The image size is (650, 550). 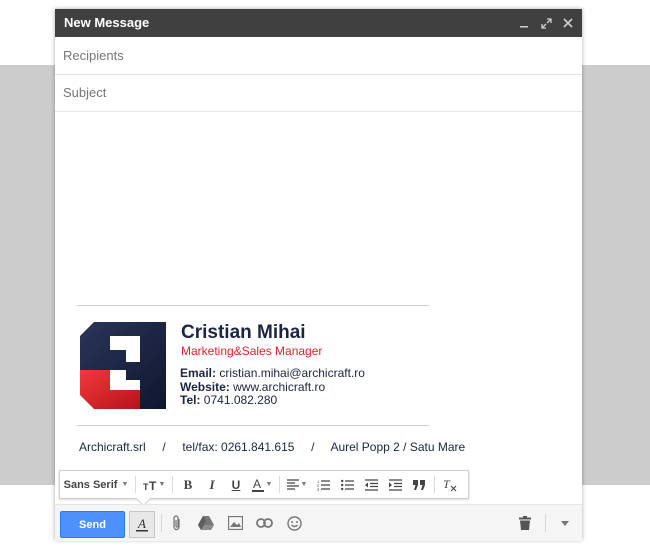 I want to click on signature-bottom-divider, so click(x=253, y=425).